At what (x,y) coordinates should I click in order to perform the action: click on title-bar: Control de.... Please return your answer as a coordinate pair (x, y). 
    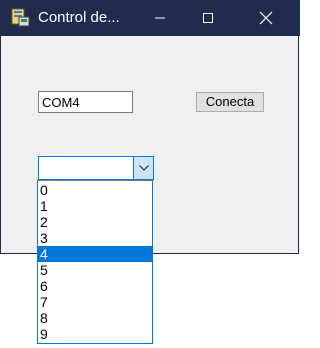
    Looking at the image, I should click on (150, 18).